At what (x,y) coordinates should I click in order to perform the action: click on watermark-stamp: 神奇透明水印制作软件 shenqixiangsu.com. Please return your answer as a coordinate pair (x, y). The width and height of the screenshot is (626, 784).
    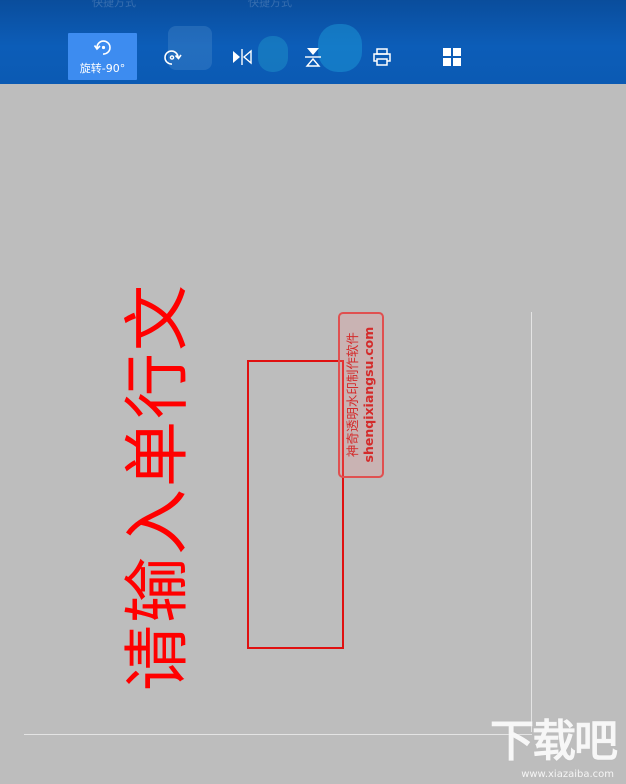
    Looking at the image, I should click on (361, 395).